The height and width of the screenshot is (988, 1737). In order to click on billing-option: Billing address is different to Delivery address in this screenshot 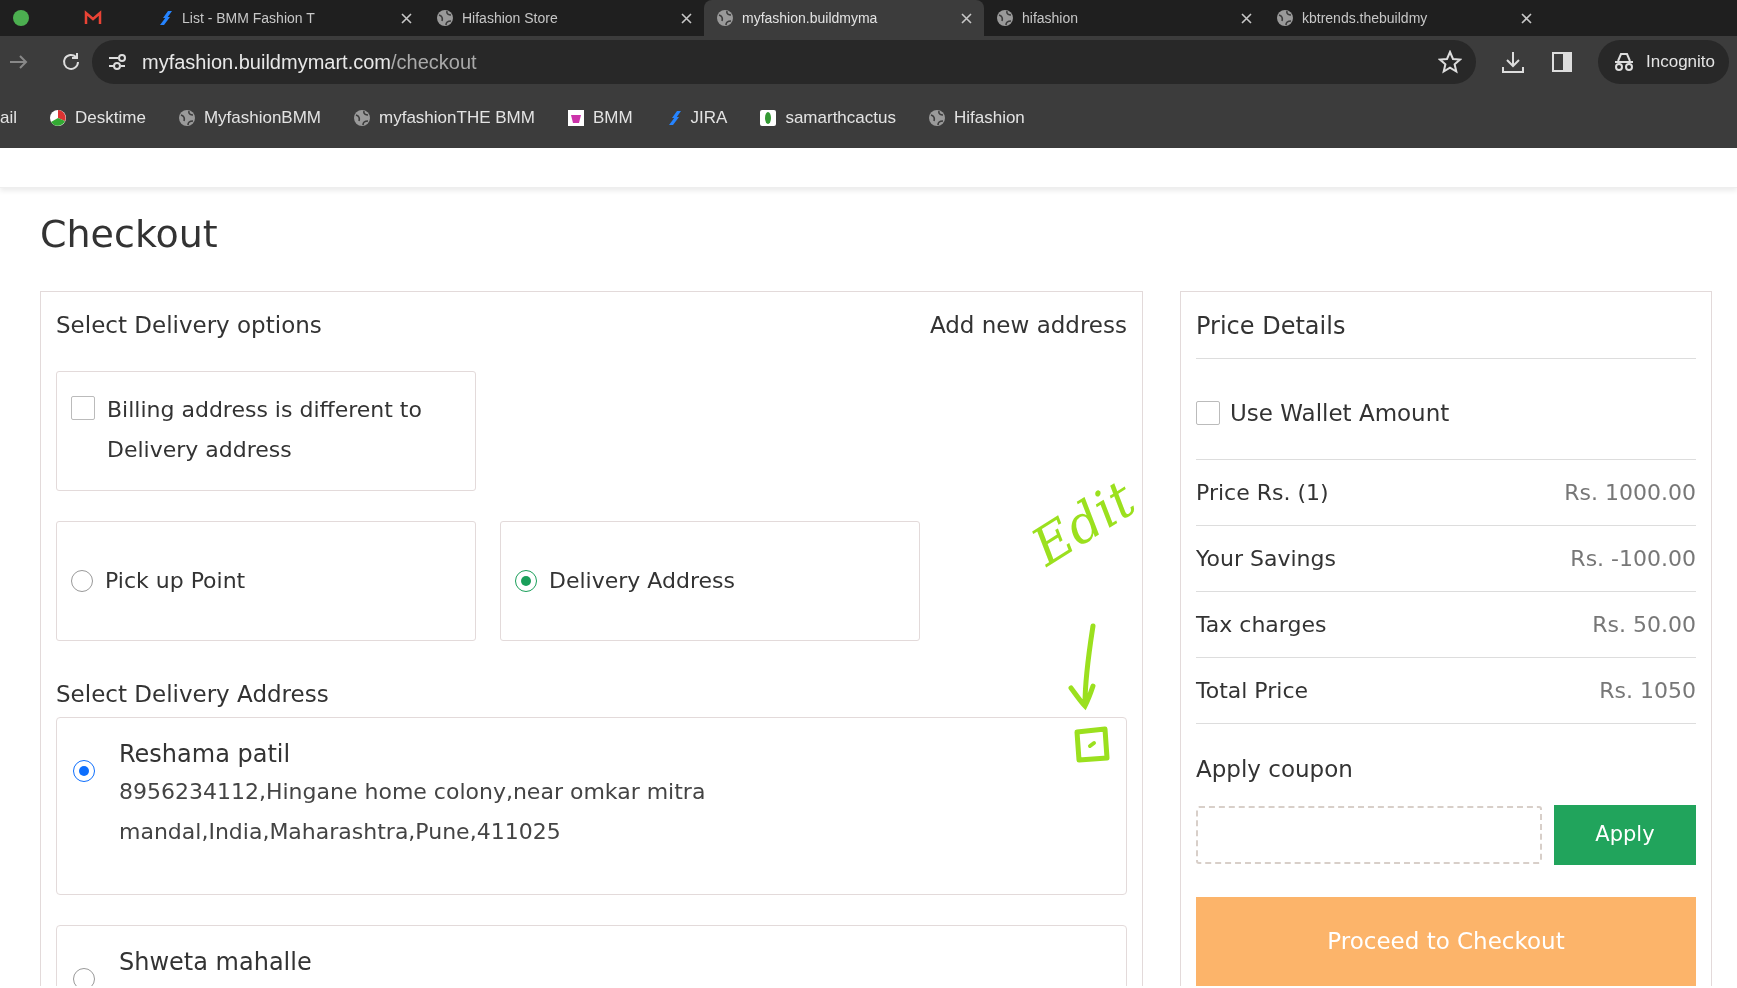, I will do `click(266, 430)`.